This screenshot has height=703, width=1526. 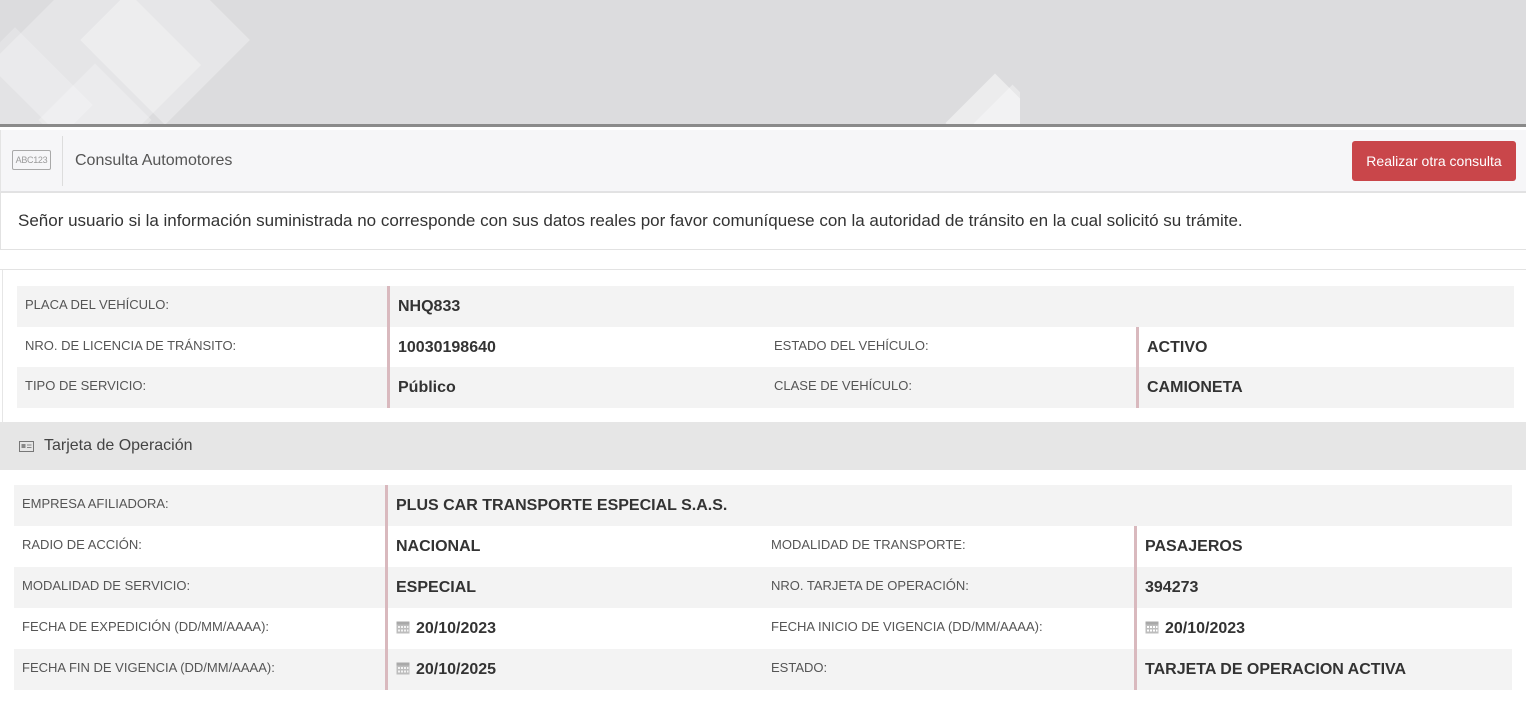 I want to click on validity-end-cell: 20/10/2025, so click(x=440, y=669).